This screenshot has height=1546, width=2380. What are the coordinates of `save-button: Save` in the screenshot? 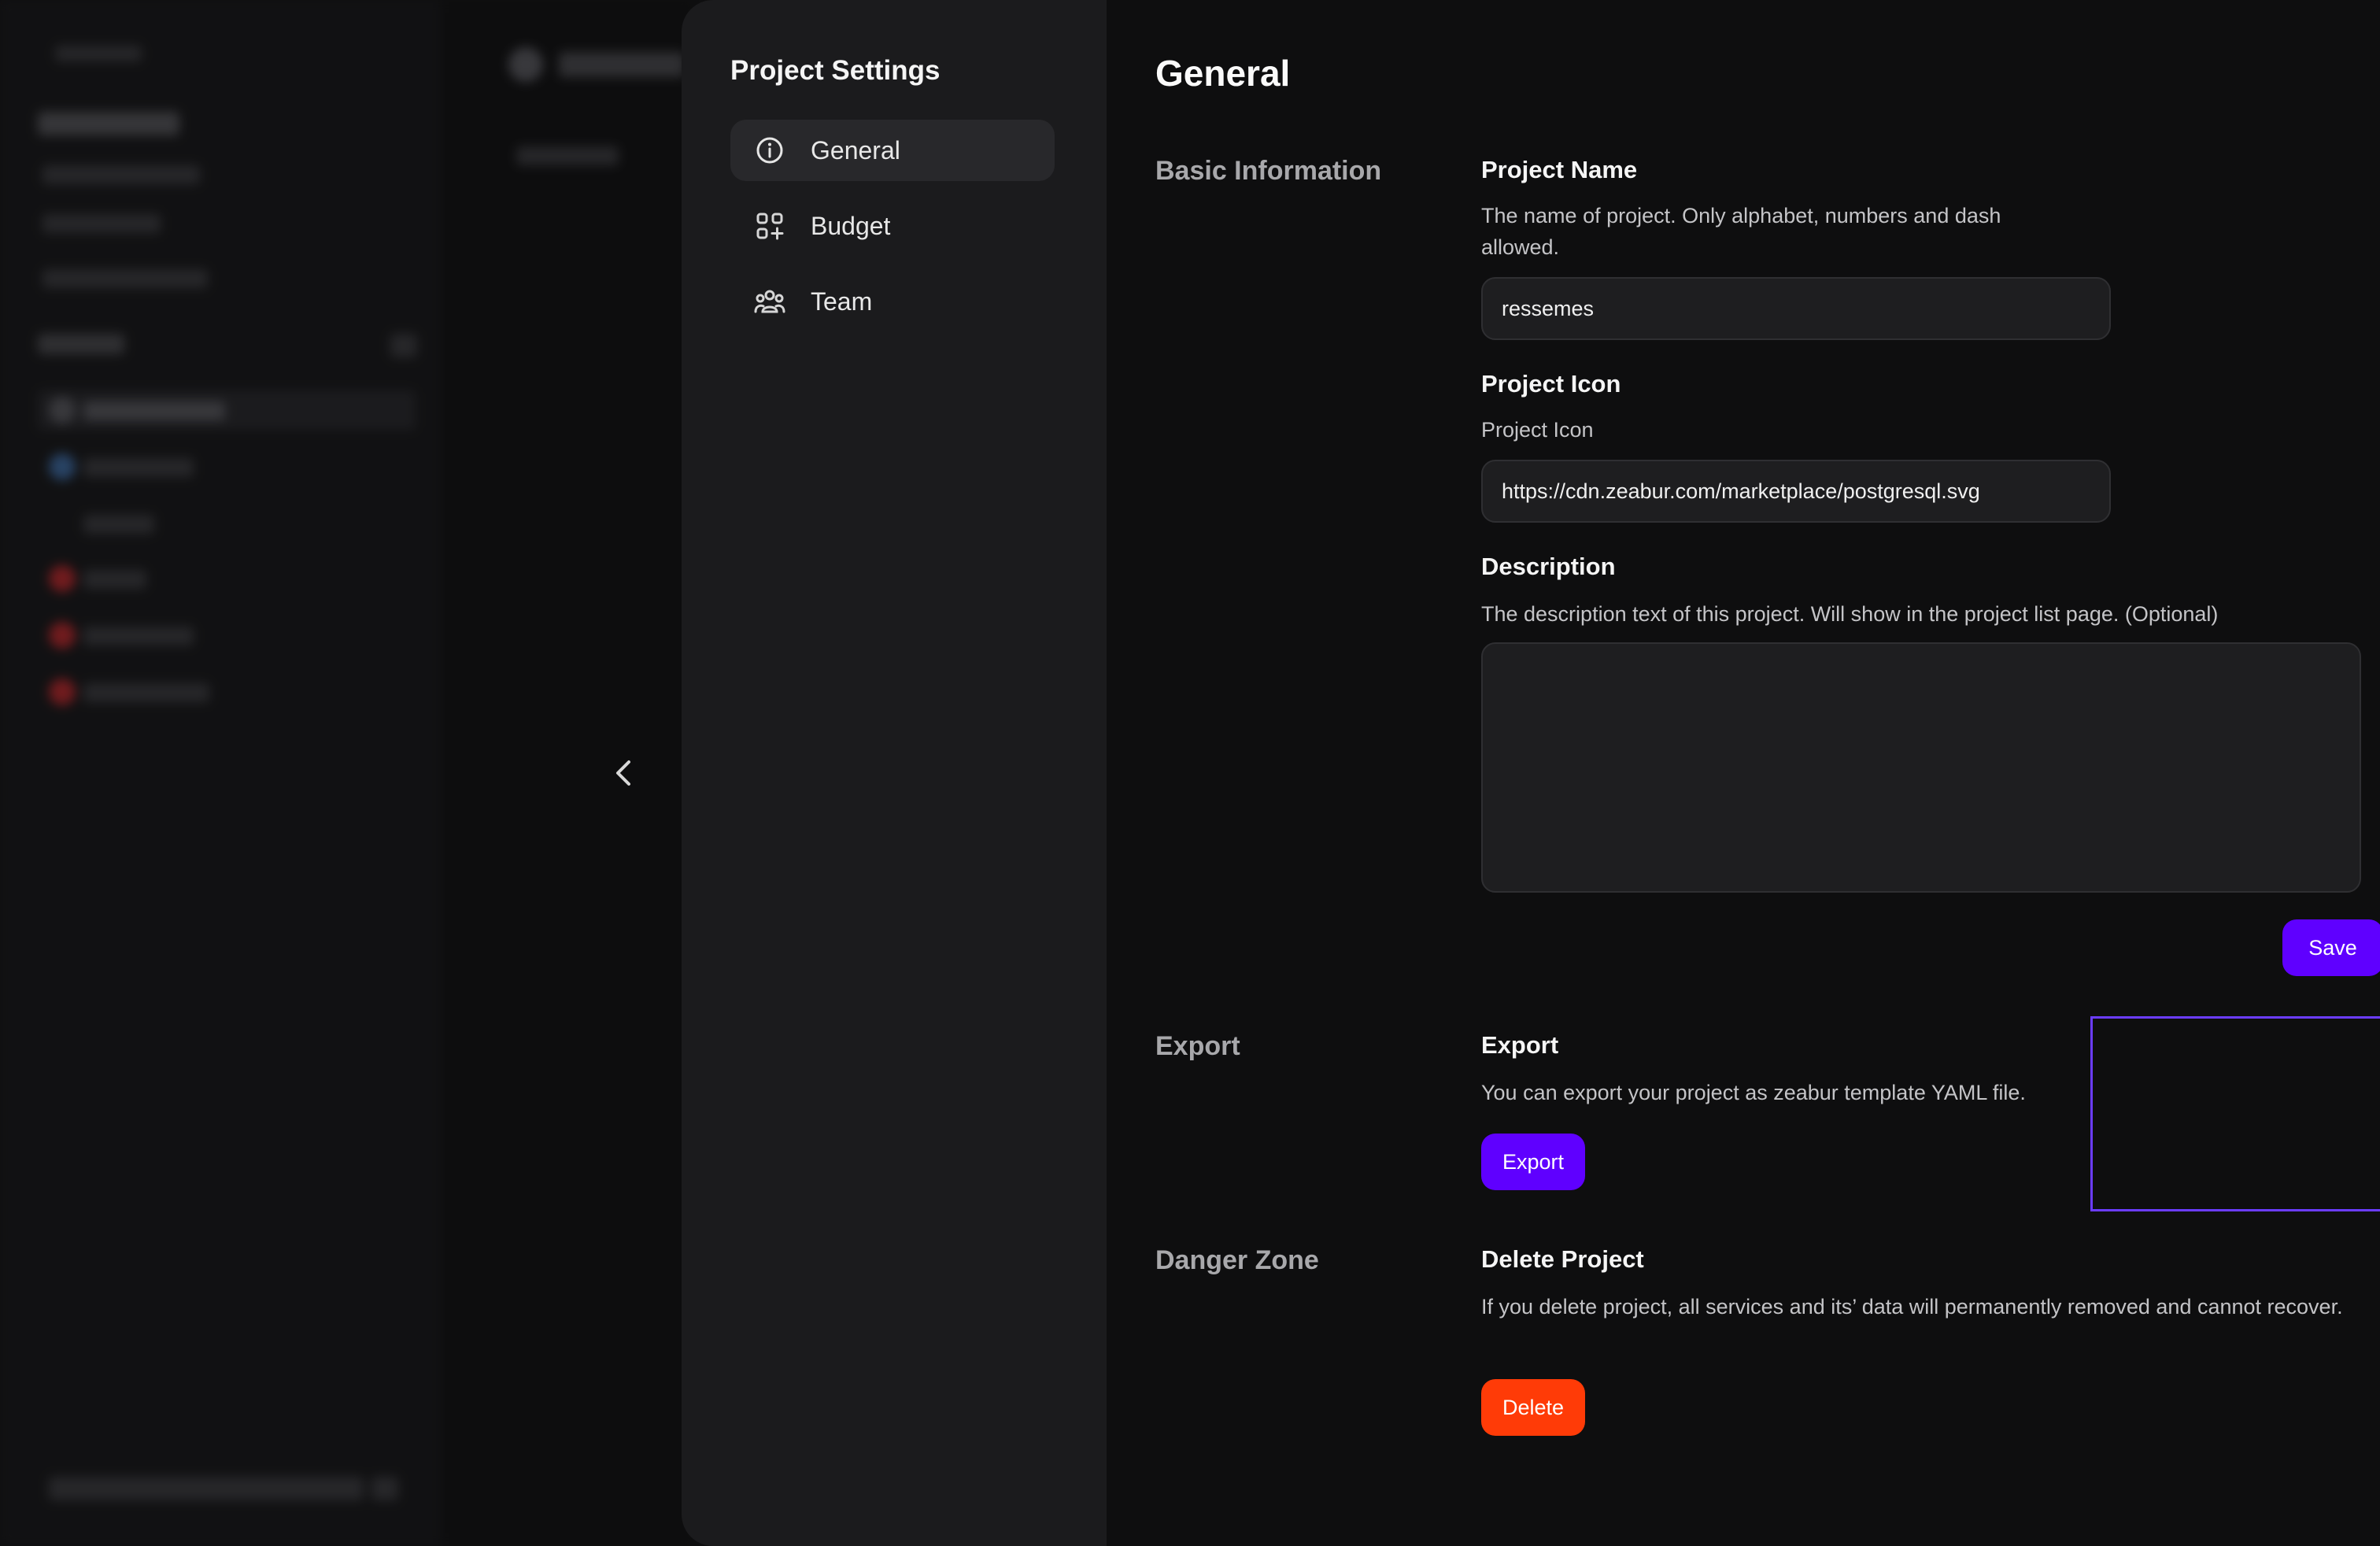 It's located at (2331, 947).